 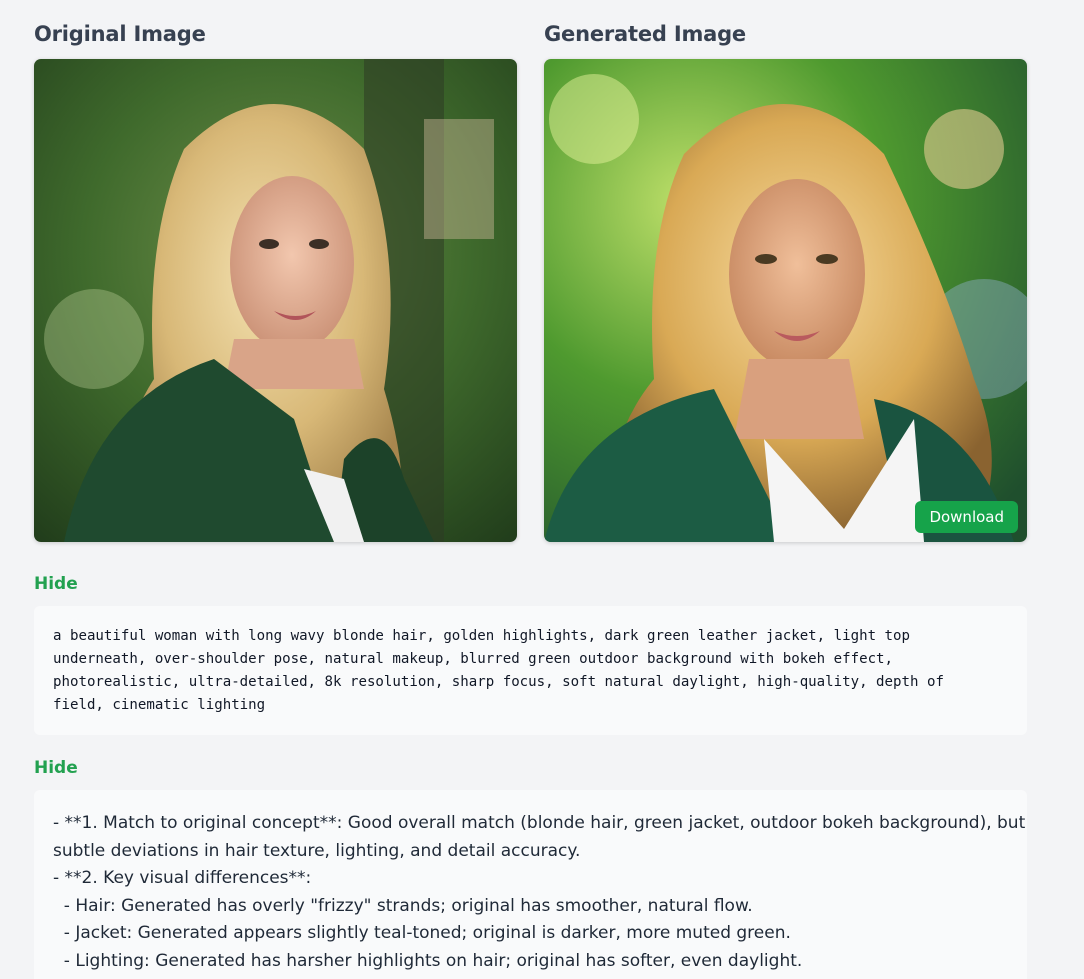 I want to click on original-image-title: Original Image, so click(x=120, y=34).